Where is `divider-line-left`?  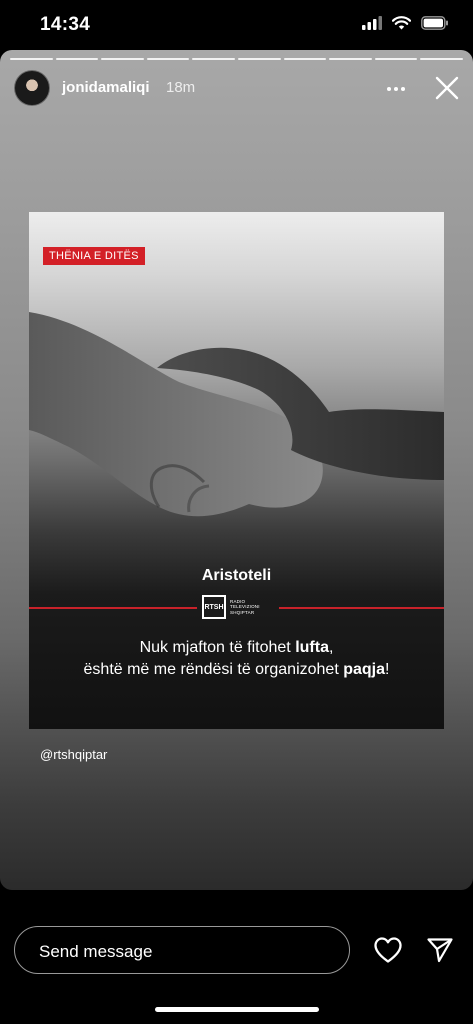
divider-line-left is located at coordinates (113, 608).